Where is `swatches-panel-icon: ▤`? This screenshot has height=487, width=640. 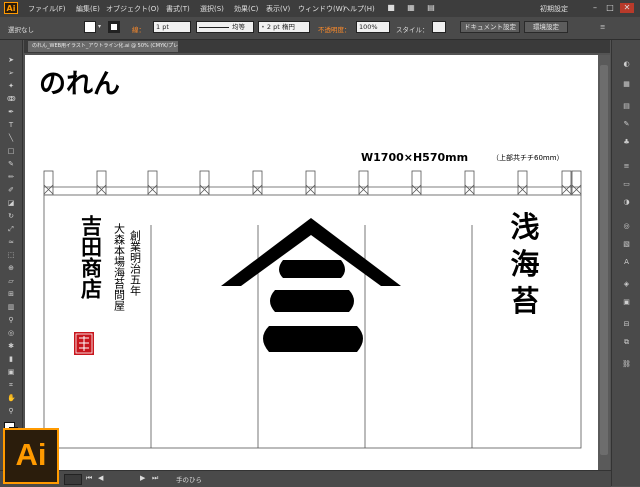
swatches-panel-icon: ▤ is located at coordinates (626, 106).